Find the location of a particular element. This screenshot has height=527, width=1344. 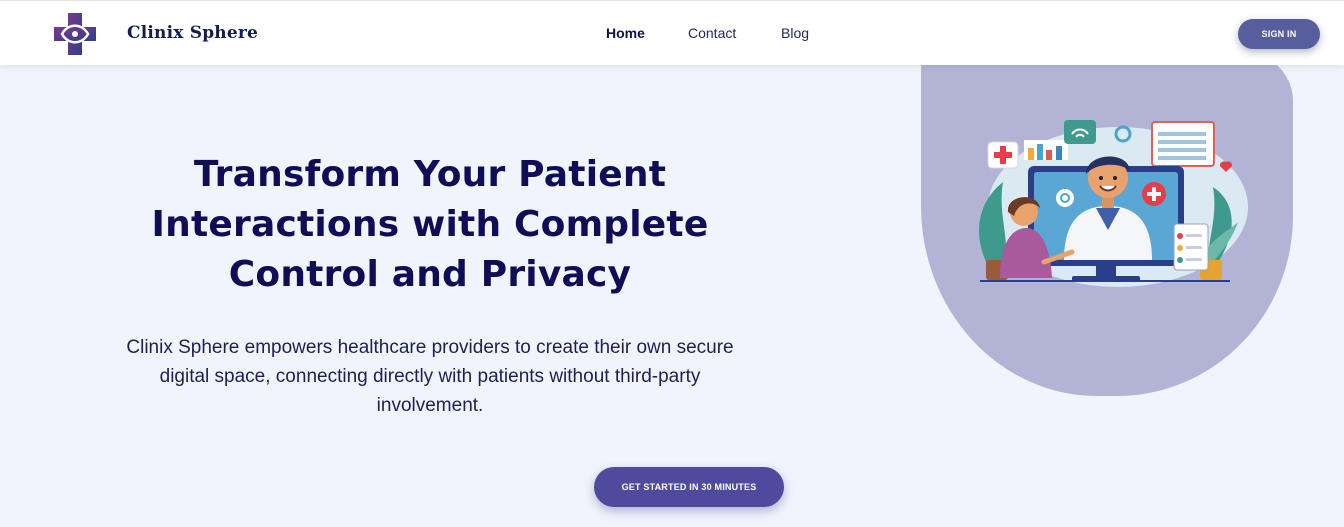

doctor-telemedicine-illustration is located at coordinates (1113, 203).